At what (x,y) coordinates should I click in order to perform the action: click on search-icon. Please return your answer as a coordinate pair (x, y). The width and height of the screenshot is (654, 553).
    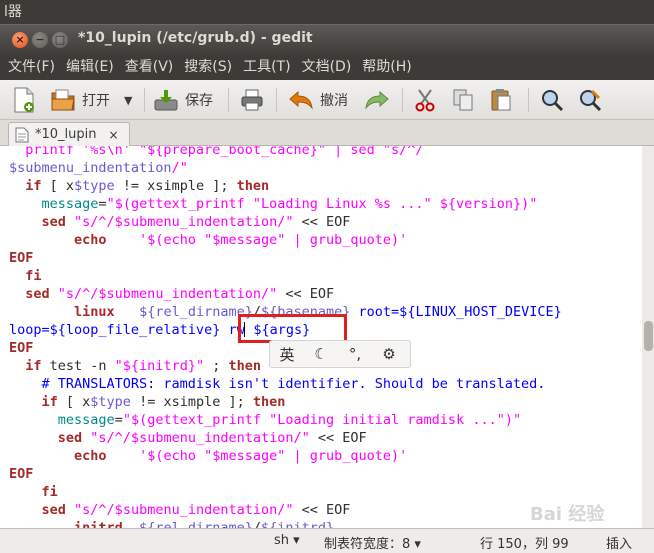
    Looking at the image, I should click on (553, 101).